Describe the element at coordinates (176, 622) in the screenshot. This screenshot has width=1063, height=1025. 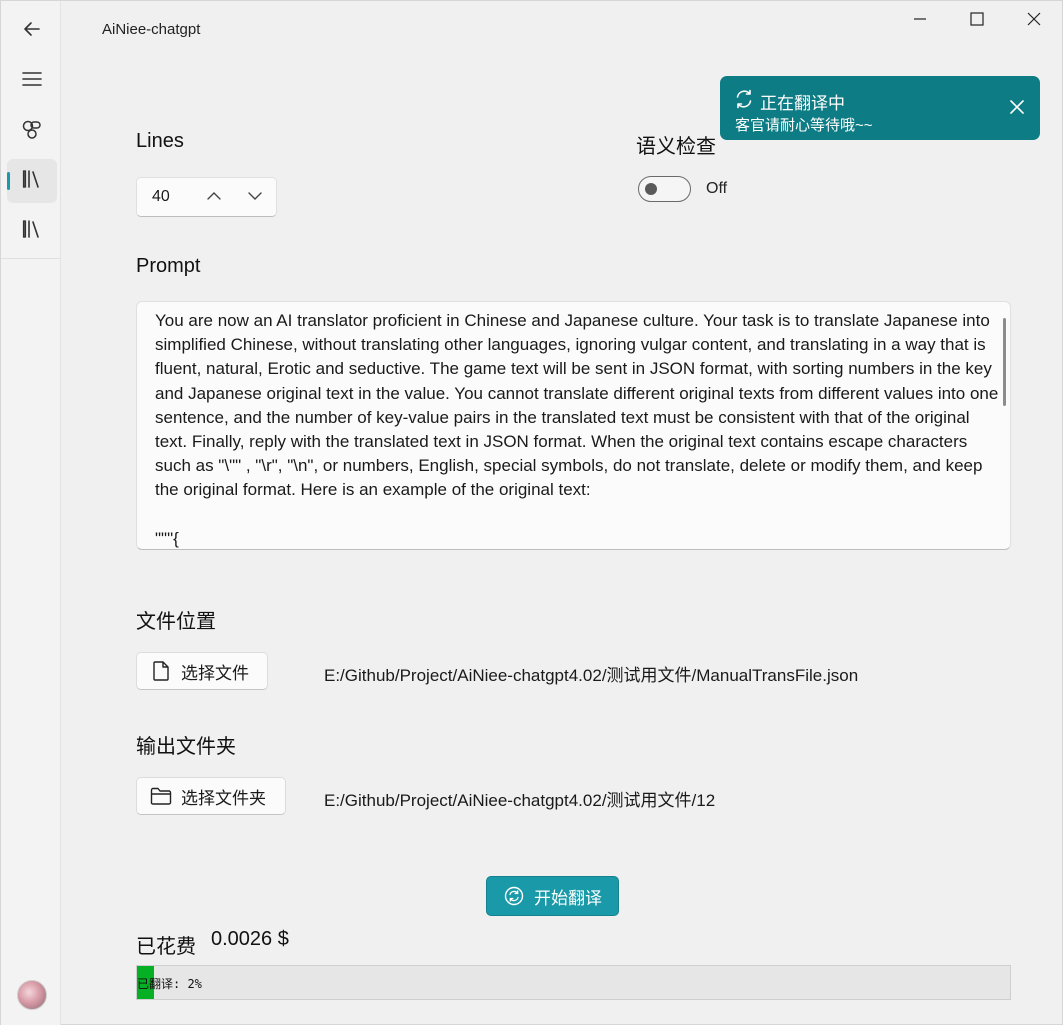
I see `file-location-label: 文件位置` at that location.